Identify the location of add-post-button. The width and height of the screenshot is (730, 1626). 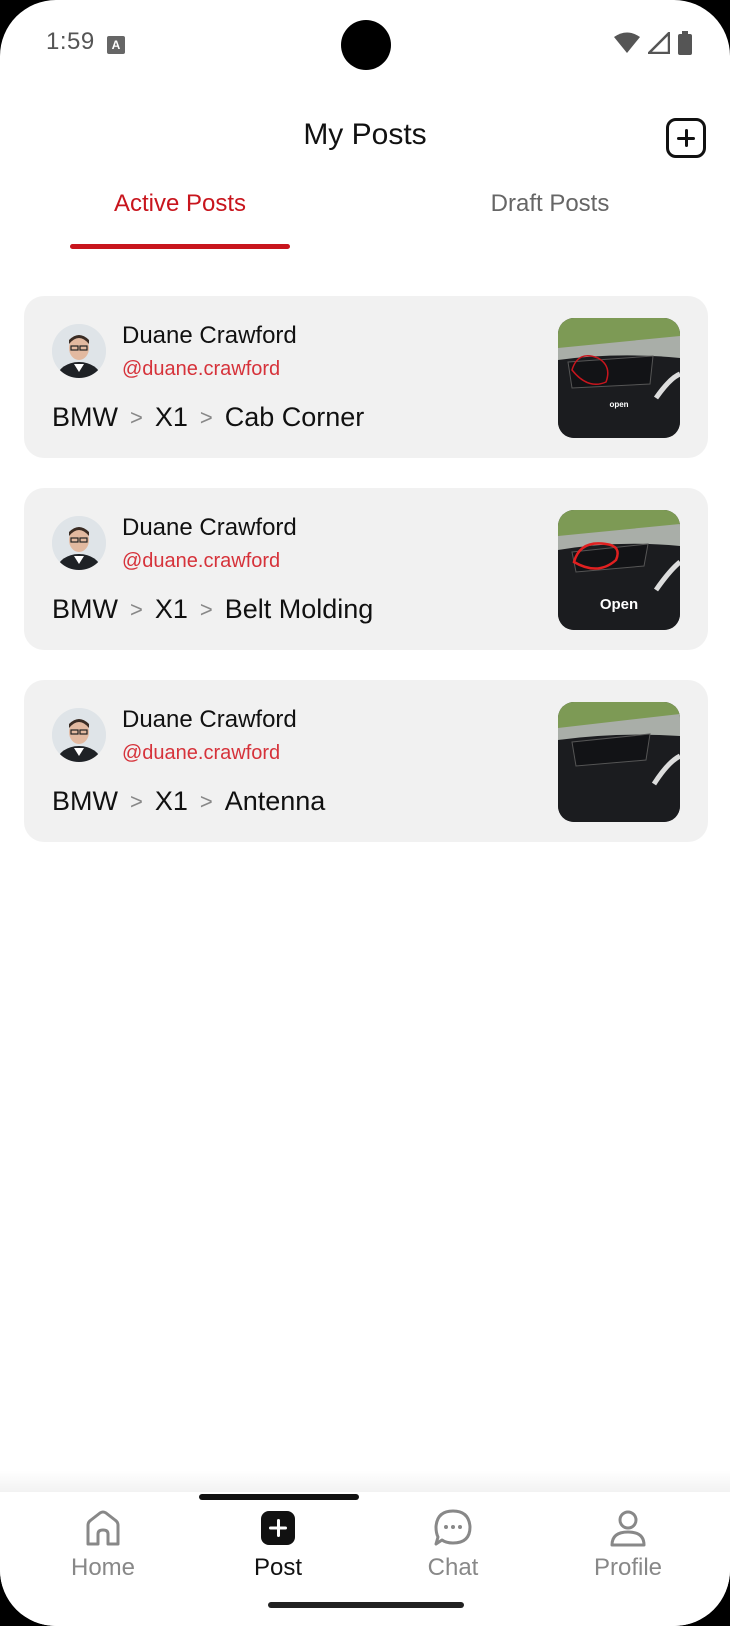
(686, 138).